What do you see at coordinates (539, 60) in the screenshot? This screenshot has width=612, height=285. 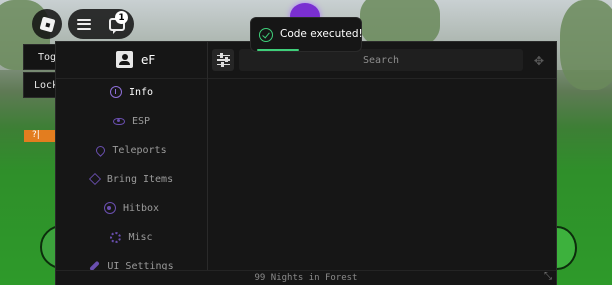 I see `move-drag-icon: ✥` at bounding box center [539, 60].